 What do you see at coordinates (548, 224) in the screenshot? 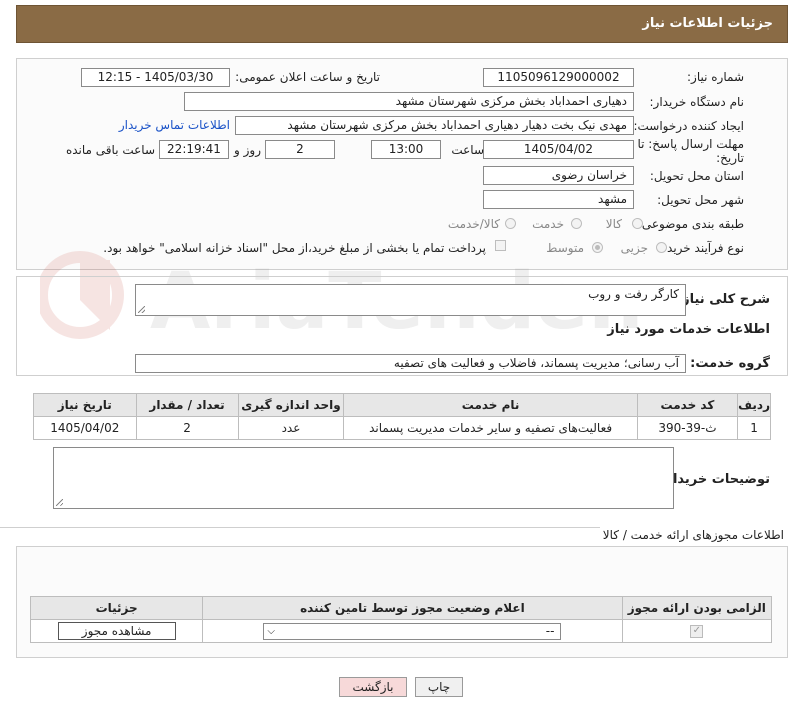
I see `category-option-service: خدمت` at bounding box center [548, 224].